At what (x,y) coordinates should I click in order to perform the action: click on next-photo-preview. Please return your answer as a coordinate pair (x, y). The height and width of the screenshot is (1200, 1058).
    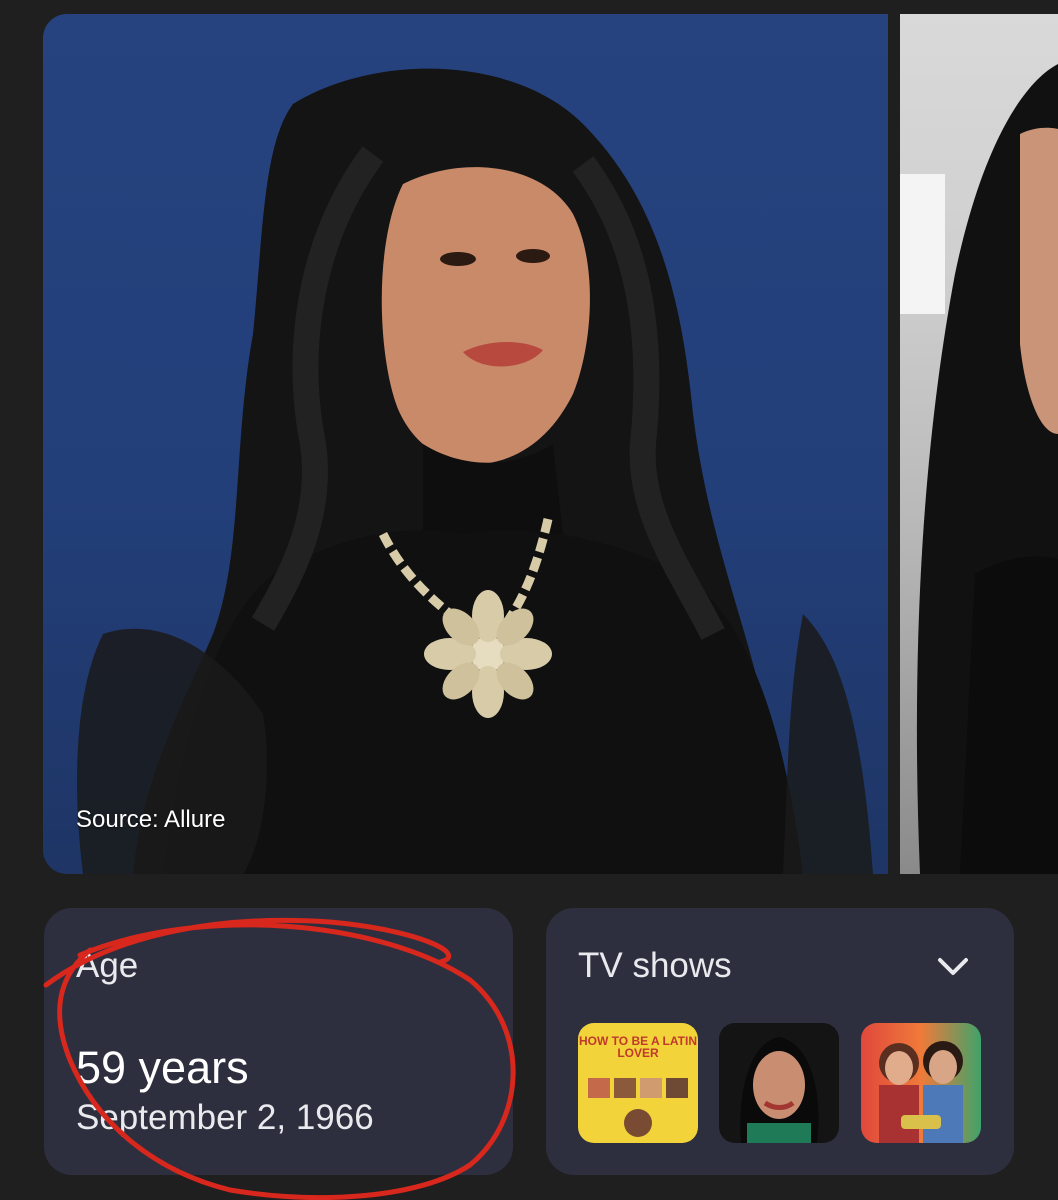
    Looking at the image, I should click on (979, 444).